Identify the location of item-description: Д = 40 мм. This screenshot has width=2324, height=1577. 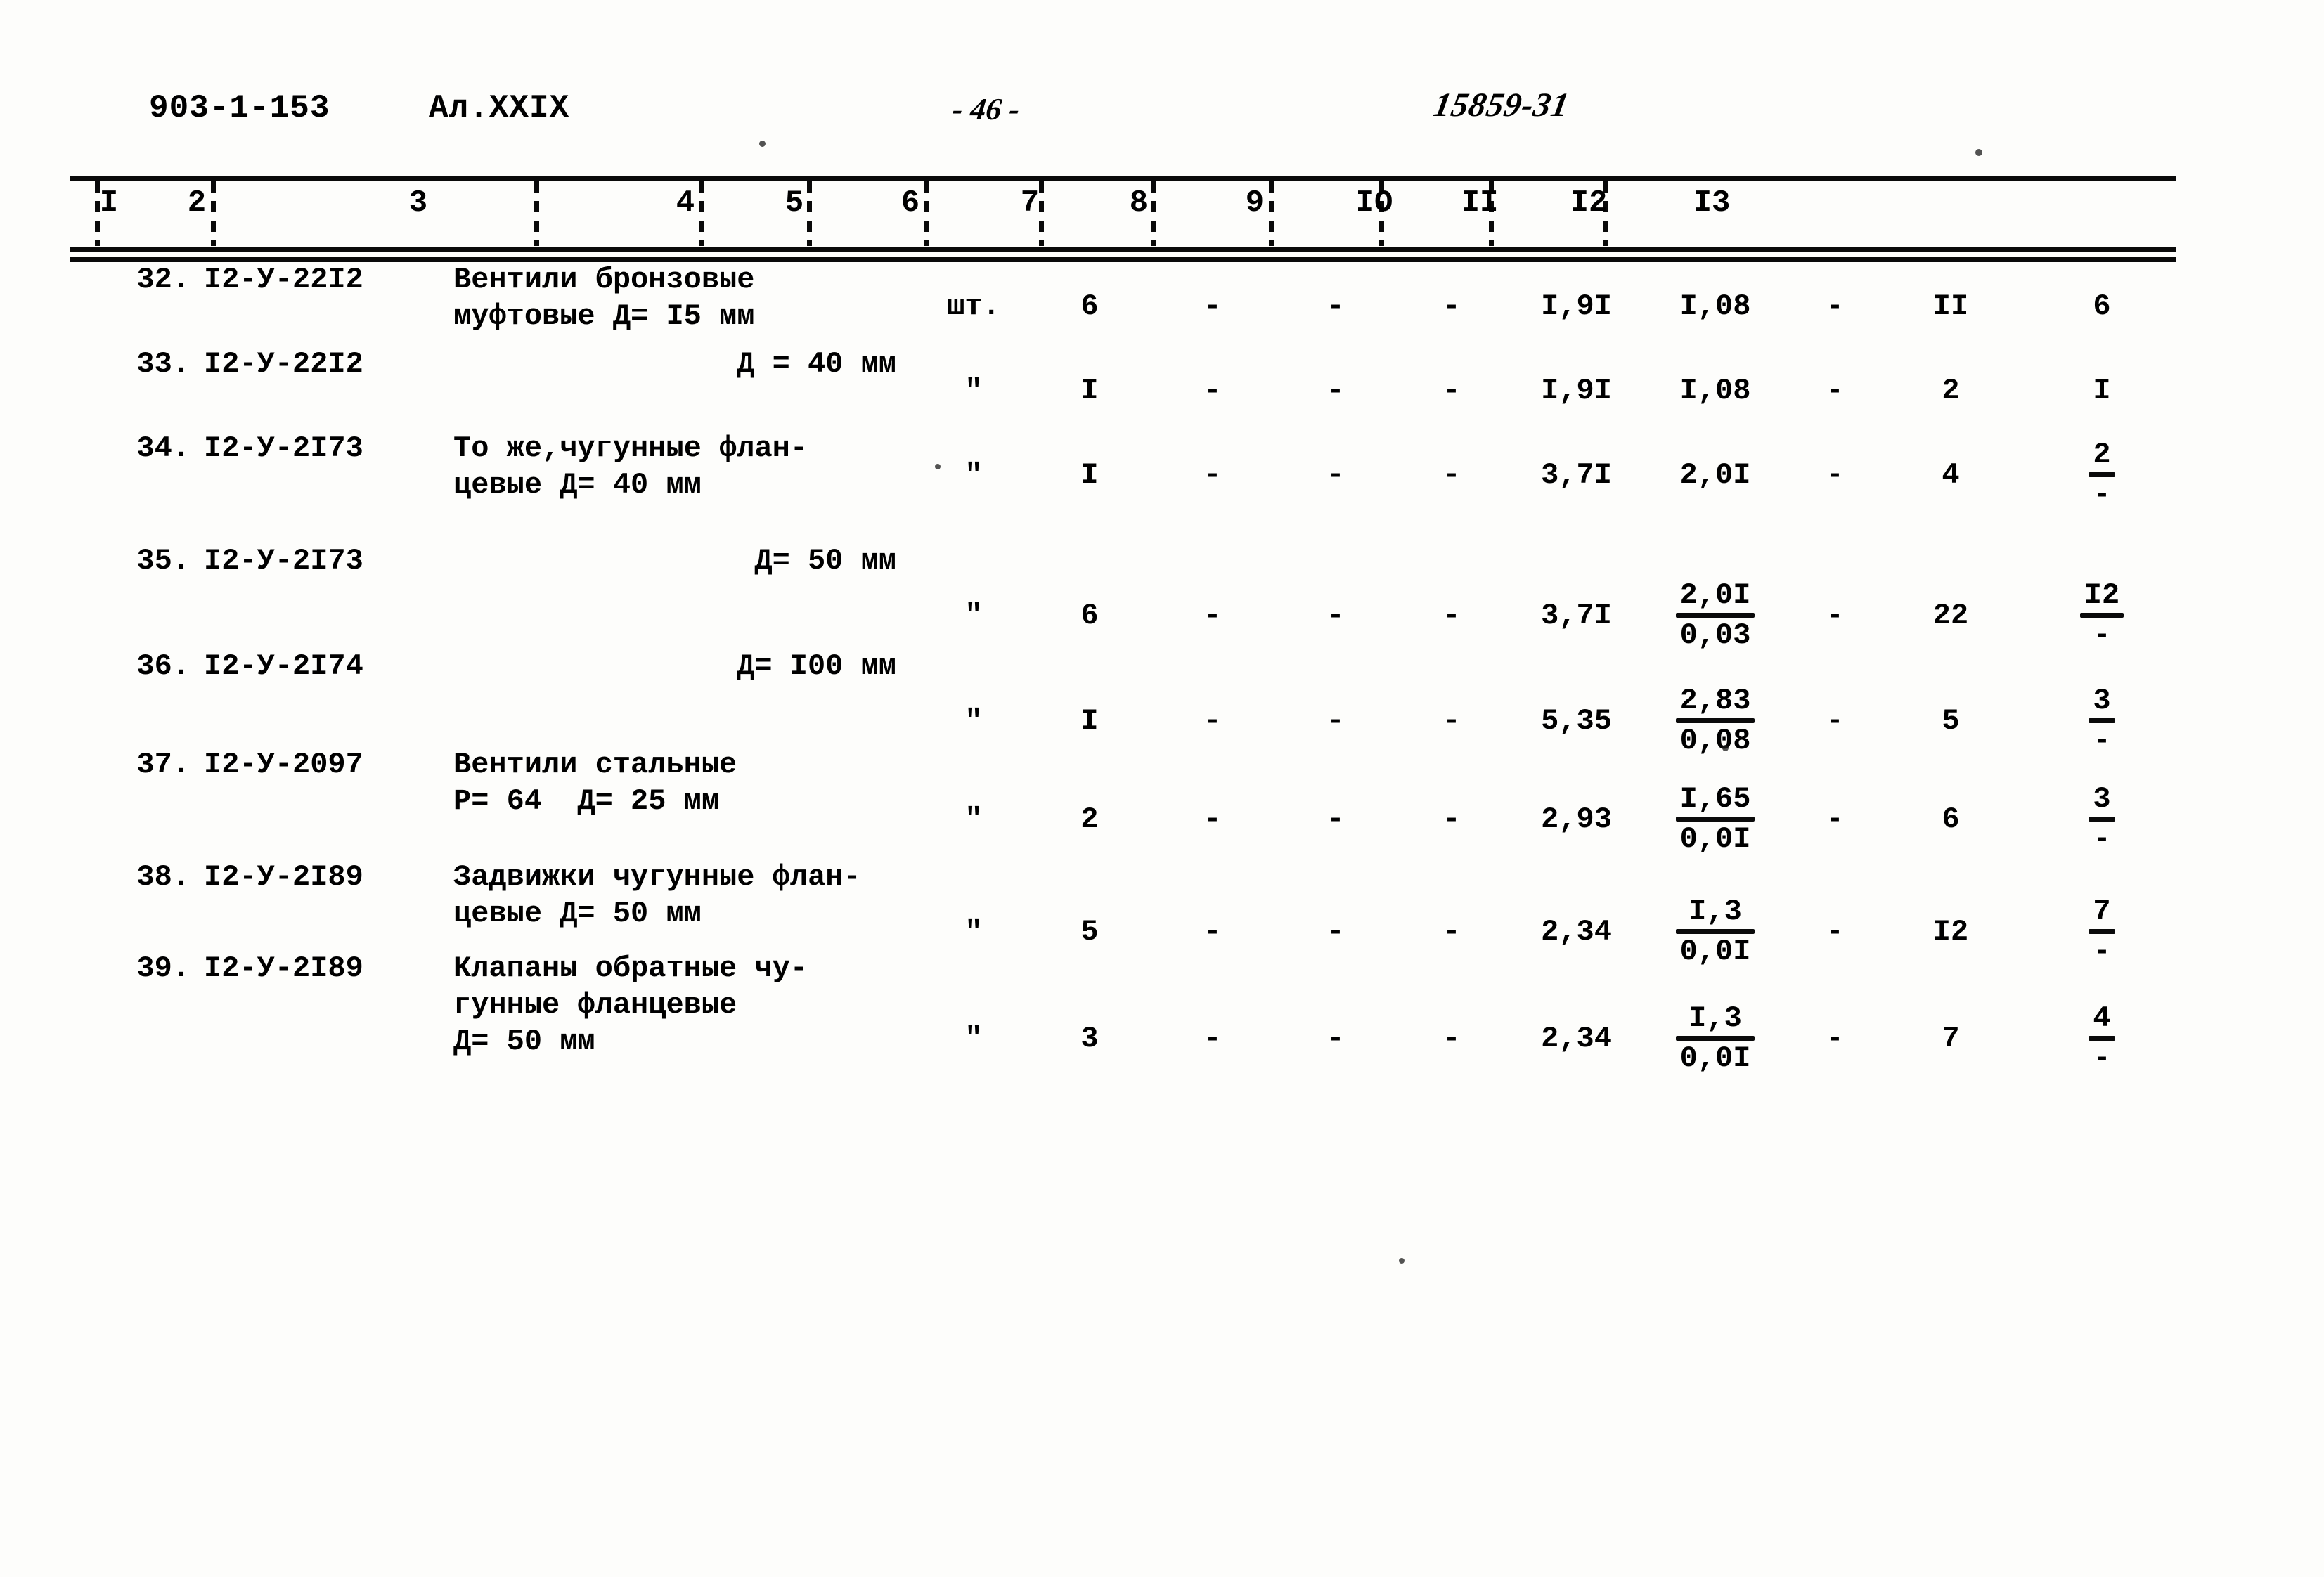
(817, 364).